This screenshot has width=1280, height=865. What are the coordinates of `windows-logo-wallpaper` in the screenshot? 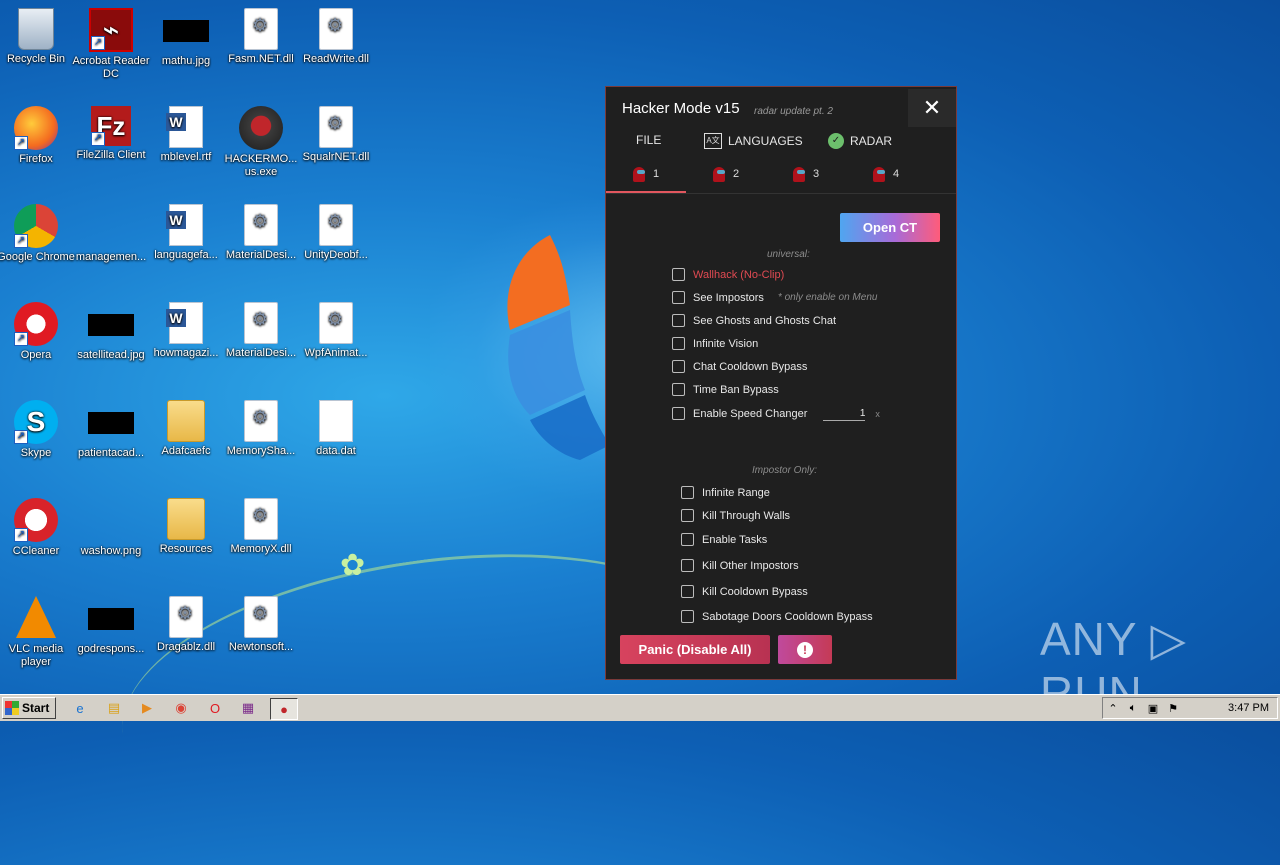 It's located at (558, 347).